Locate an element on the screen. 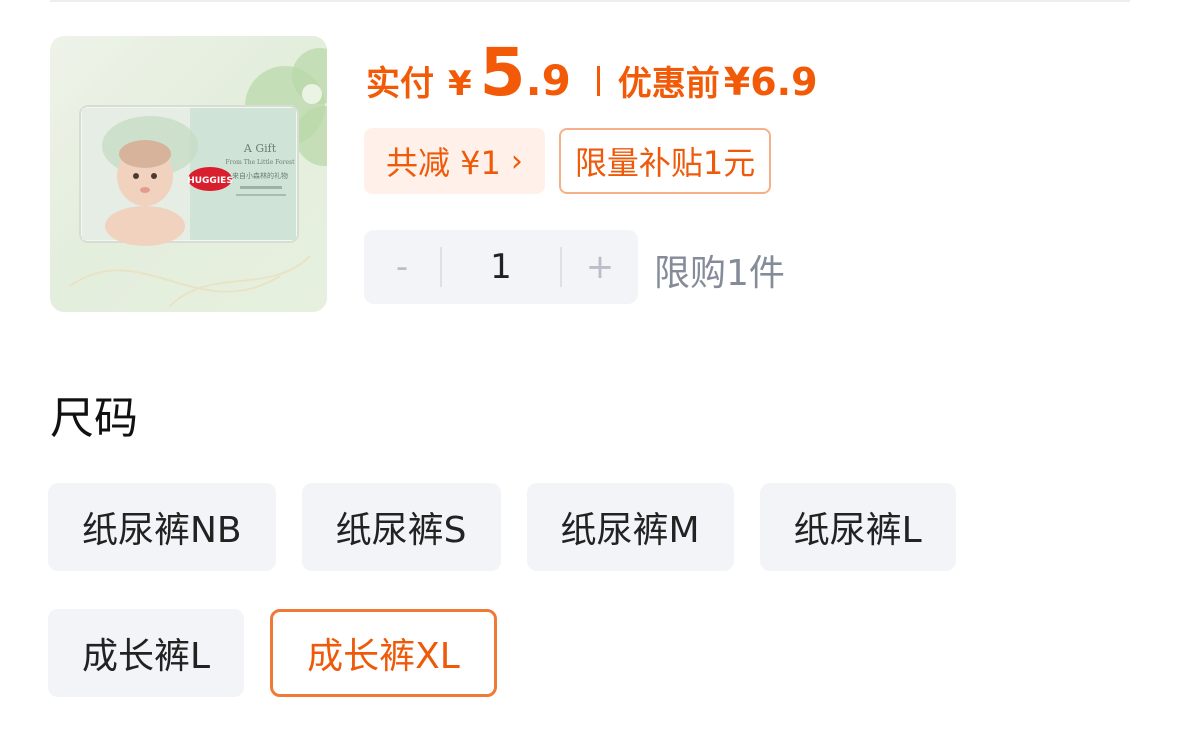 This screenshot has height=742, width=1179. promo-row: 共减 ¥1 › 限量补贴1元 is located at coordinates (568, 161).